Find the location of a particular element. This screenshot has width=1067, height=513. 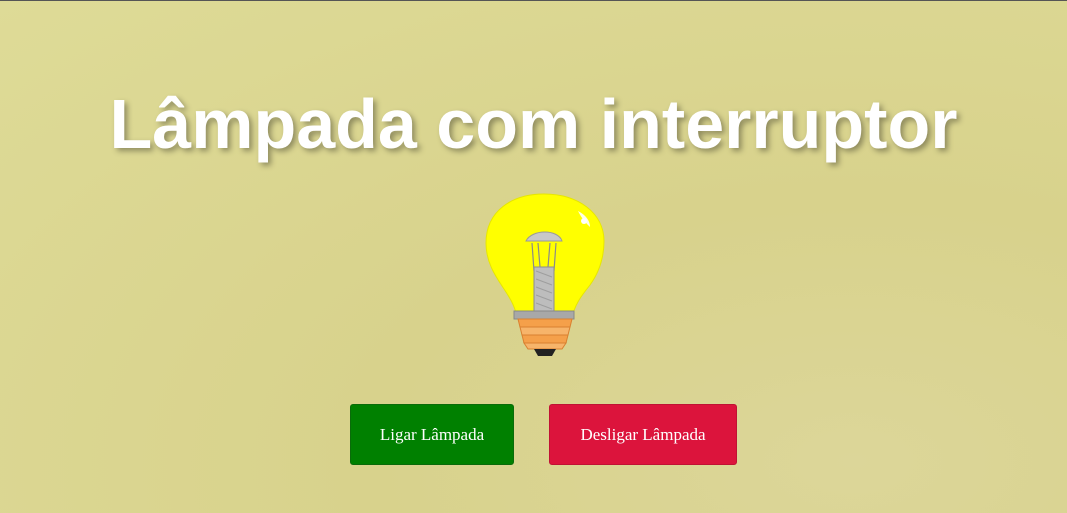

turn-on-lamp-button: Ligar Lâmpada is located at coordinates (432, 434).